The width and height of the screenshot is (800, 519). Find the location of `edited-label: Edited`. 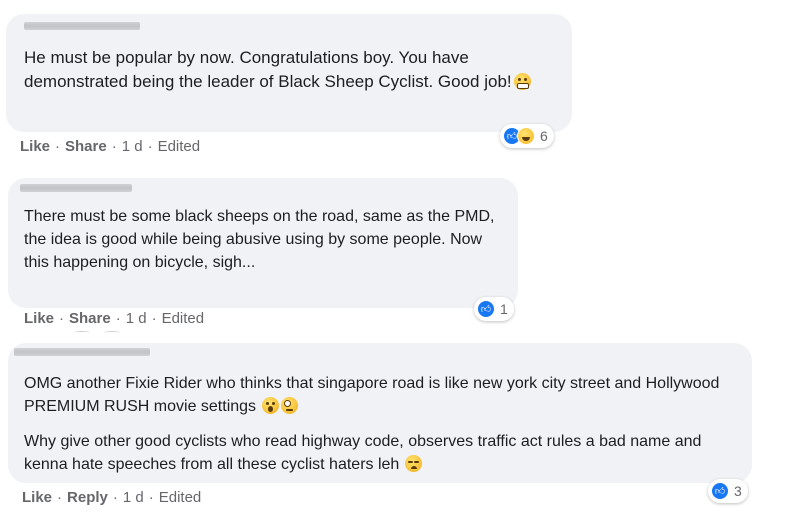

edited-label: Edited is located at coordinates (180, 497).